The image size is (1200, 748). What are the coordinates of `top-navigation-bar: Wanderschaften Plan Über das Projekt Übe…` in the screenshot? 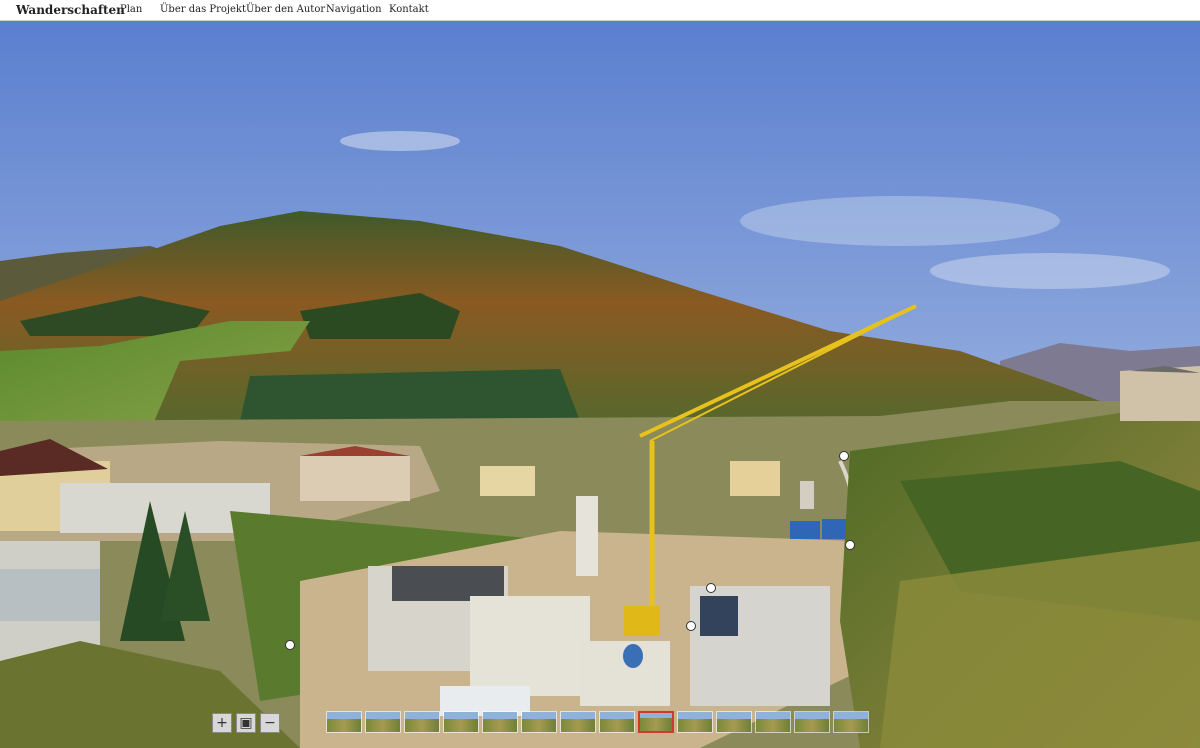 It's located at (600, 10).